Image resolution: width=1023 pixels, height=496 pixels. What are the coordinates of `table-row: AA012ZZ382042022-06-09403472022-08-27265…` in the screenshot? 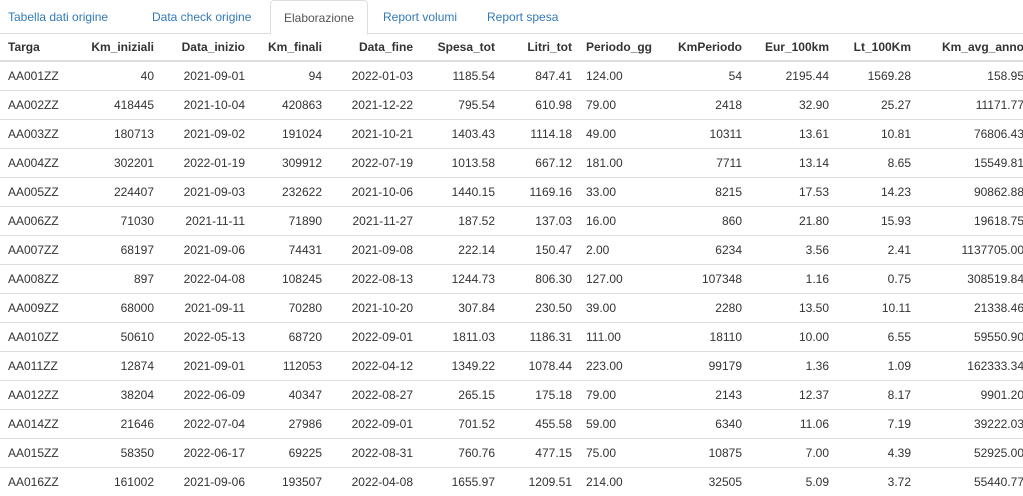 It's located at (511, 395).